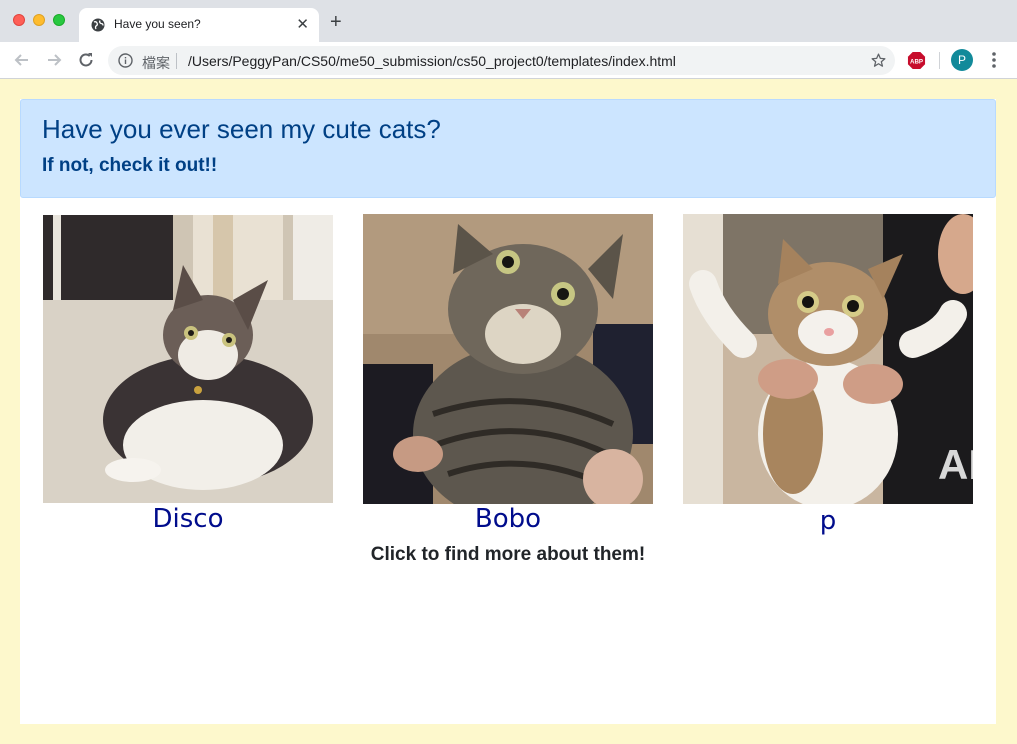  I want to click on browser-titlebar: Have you seen? ✕ +, so click(508, 21).